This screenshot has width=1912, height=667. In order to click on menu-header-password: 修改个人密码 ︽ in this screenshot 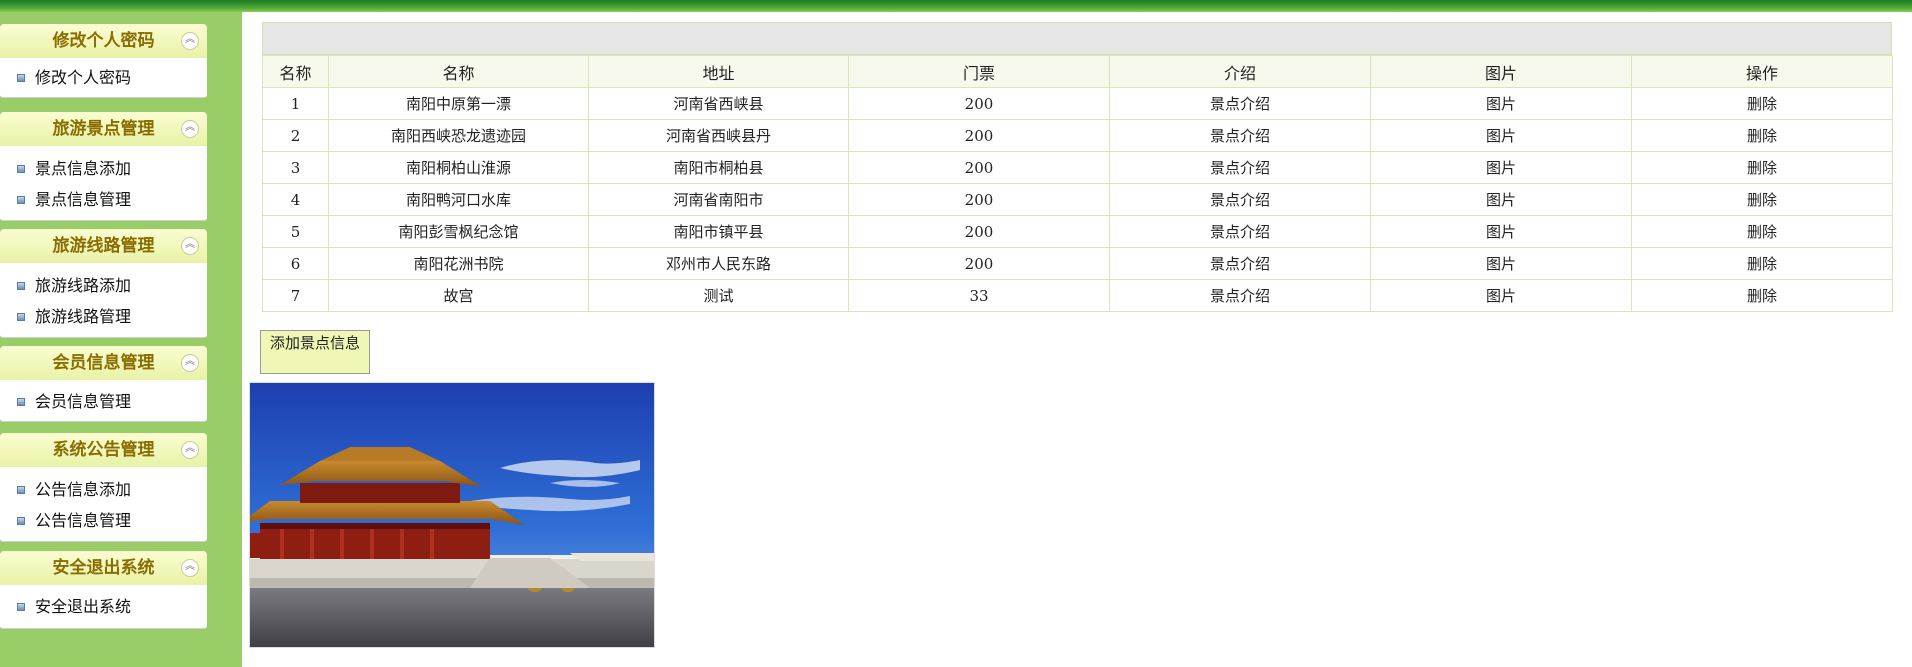, I will do `click(103, 41)`.